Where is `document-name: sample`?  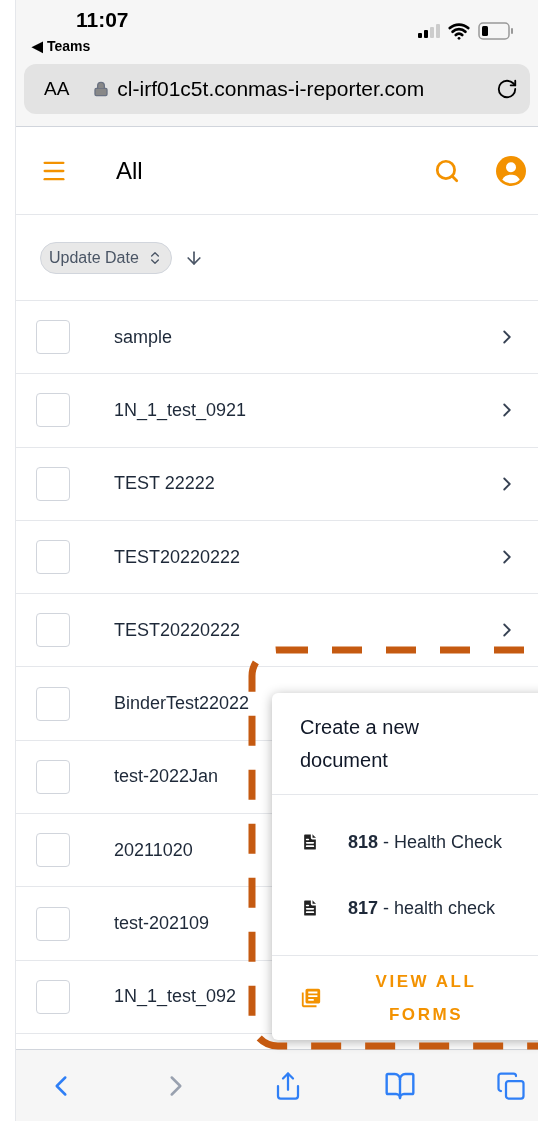
document-name: sample is located at coordinates (143, 337).